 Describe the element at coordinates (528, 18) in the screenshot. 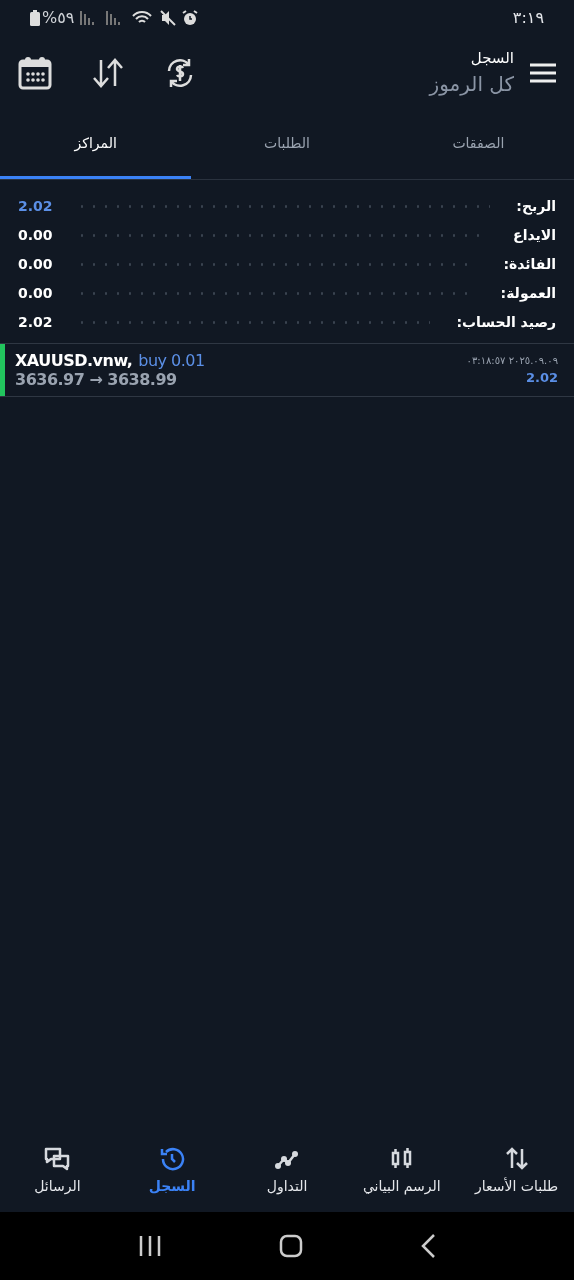

I see `status-time: ٣:١٩` at that location.